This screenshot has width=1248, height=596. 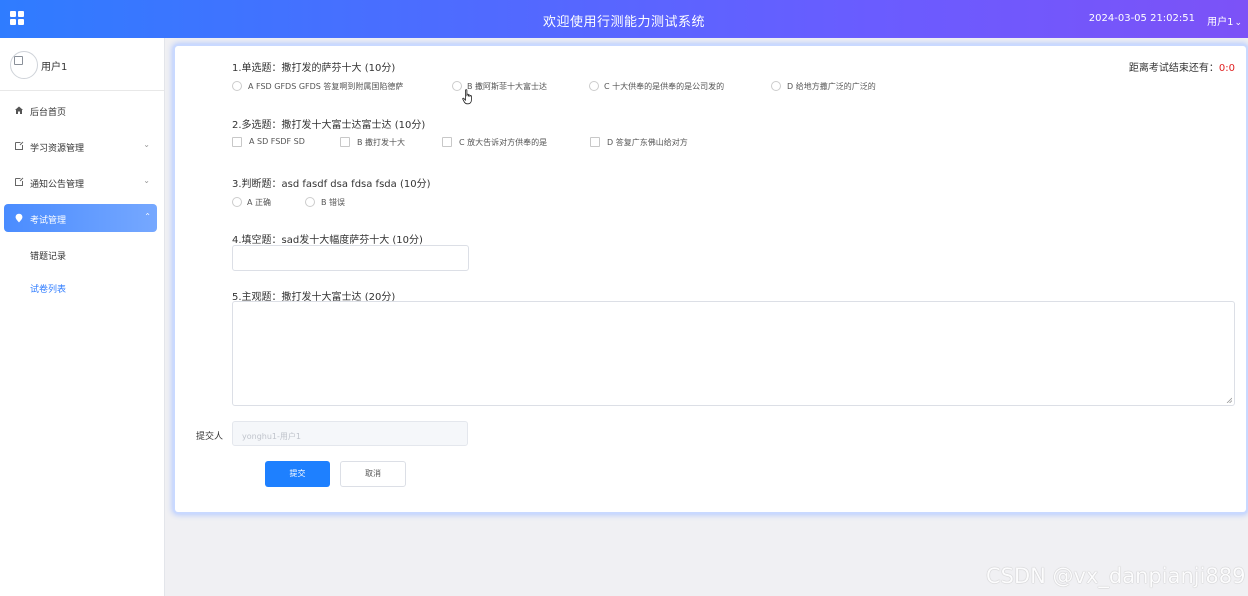 I want to click on avatar, so click(x=24, y=65).